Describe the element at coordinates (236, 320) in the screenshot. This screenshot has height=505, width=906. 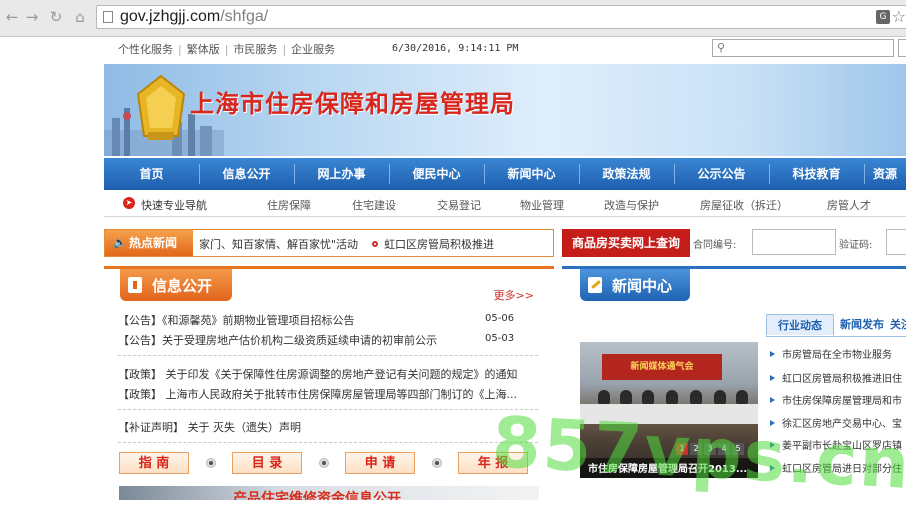
I see `list-item: 【公告】《和源馨苑》前期物业管理项目招标公告` at that location.